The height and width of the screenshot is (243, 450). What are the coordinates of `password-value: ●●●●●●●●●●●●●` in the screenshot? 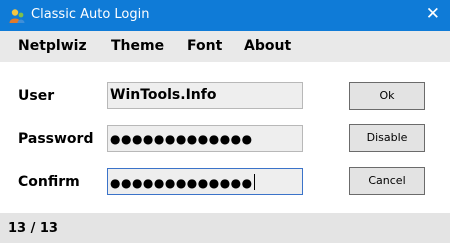 It's located at (181, 139).